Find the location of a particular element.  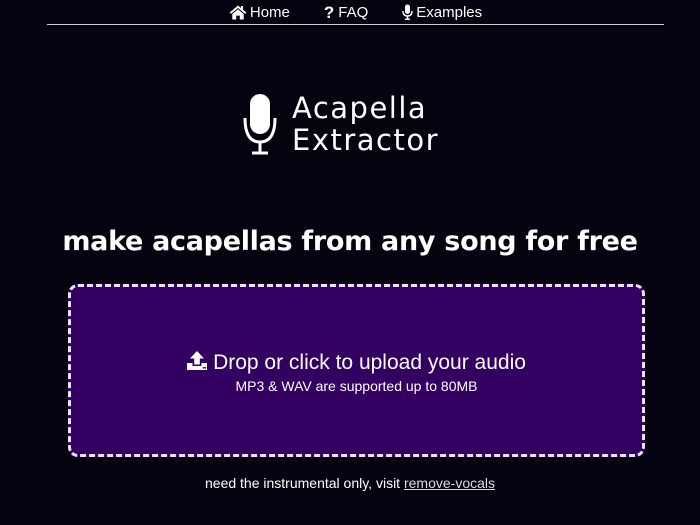

logo-text: Acapella Extractor is located at coordinates (365, 124).